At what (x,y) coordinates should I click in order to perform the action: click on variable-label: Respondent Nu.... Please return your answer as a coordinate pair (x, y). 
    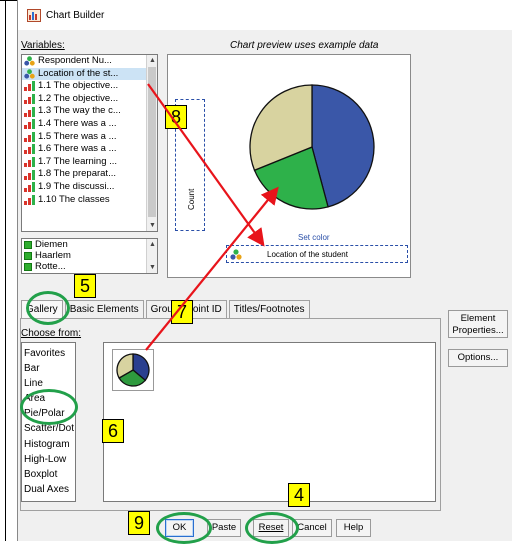
    Looking at the image, I should click on (75, 60).